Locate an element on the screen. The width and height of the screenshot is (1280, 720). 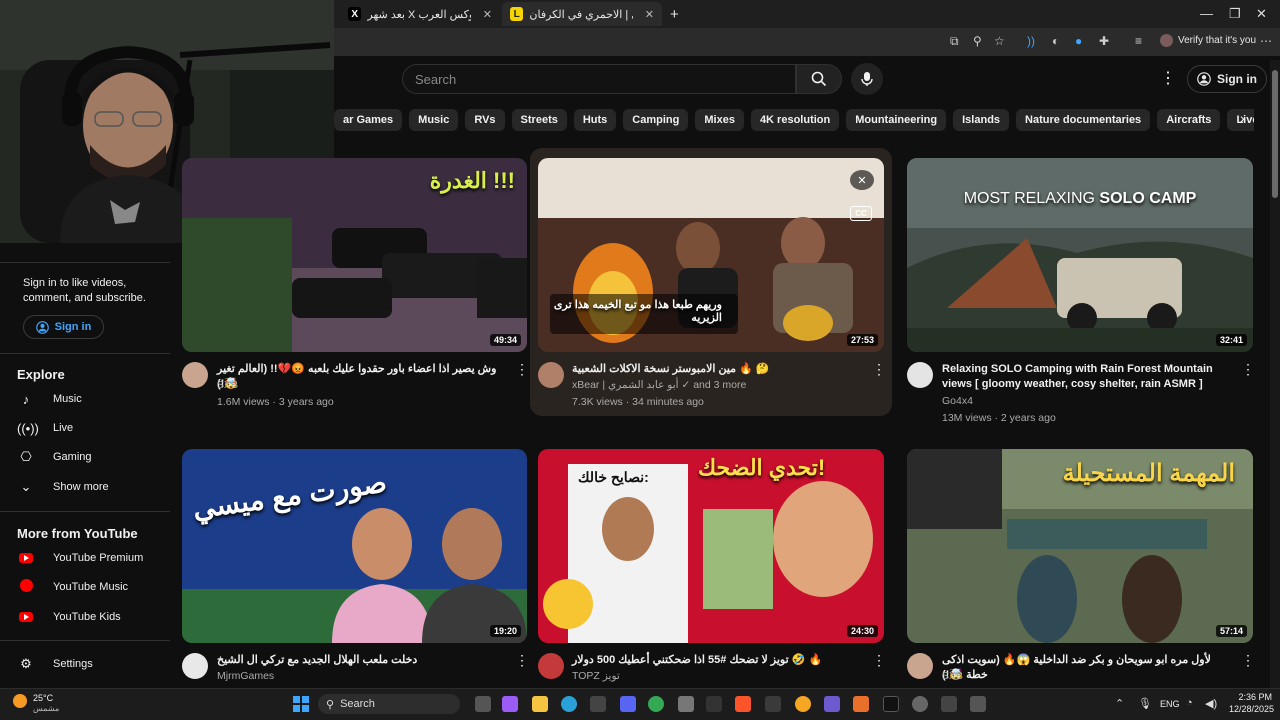
volume-icon: ◀) is located at coordinates (1211, 703).